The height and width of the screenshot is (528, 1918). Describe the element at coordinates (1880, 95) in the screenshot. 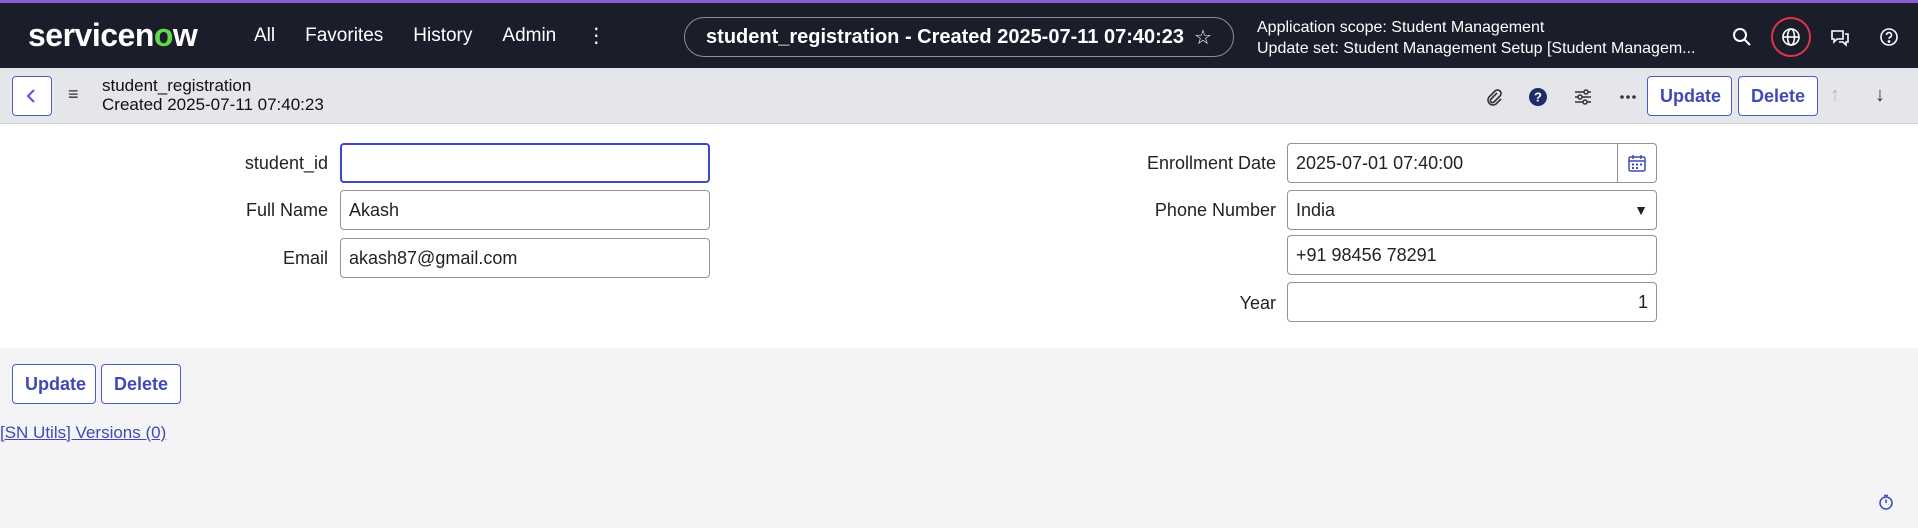

I see `next-record-icon: ↓` at that location.